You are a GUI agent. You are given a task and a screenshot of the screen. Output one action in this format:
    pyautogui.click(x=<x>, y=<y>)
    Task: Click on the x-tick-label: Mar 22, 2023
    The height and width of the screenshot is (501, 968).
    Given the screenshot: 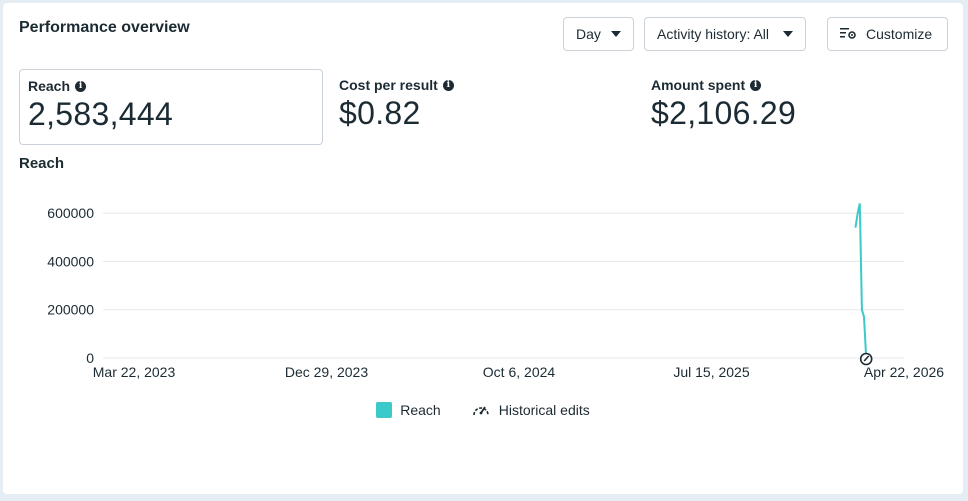 What is the action you would take?
    pyautogui.click(x=134, y=372)
    